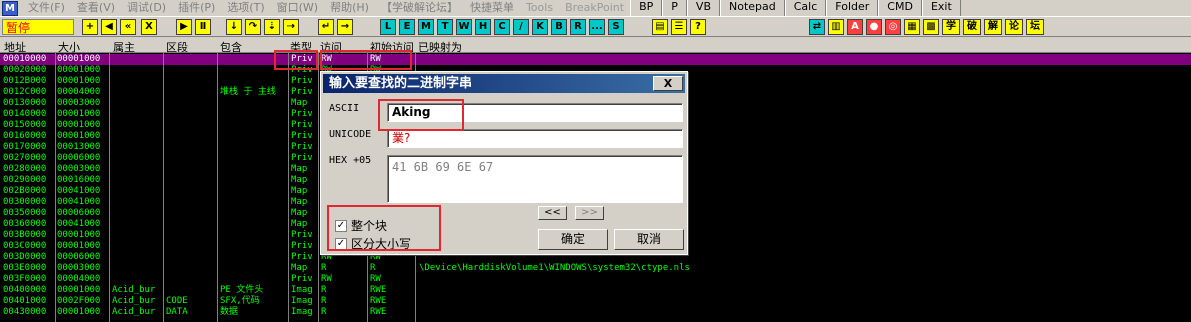  Describe the element at coordinates (96, 8) in the screenshot. I see `menu-view: 查看(V)` at that location.